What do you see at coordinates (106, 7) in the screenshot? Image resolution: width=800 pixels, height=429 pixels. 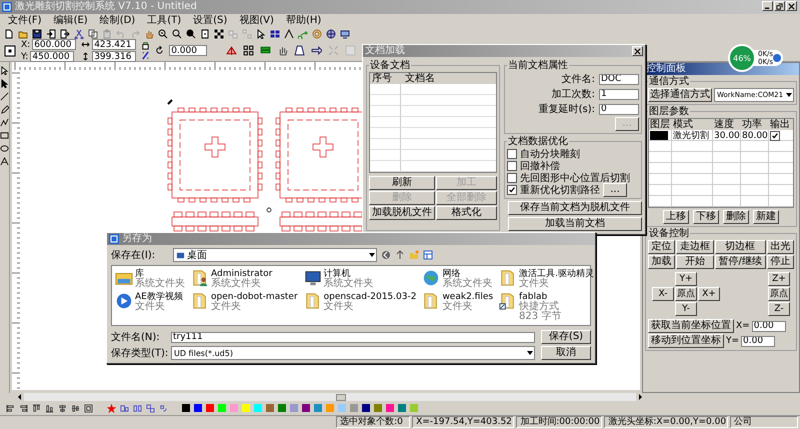 I see `window-title: 激光雕刻切割控制系统 V7.10 - Untitled` at bounding box center [106, 7].